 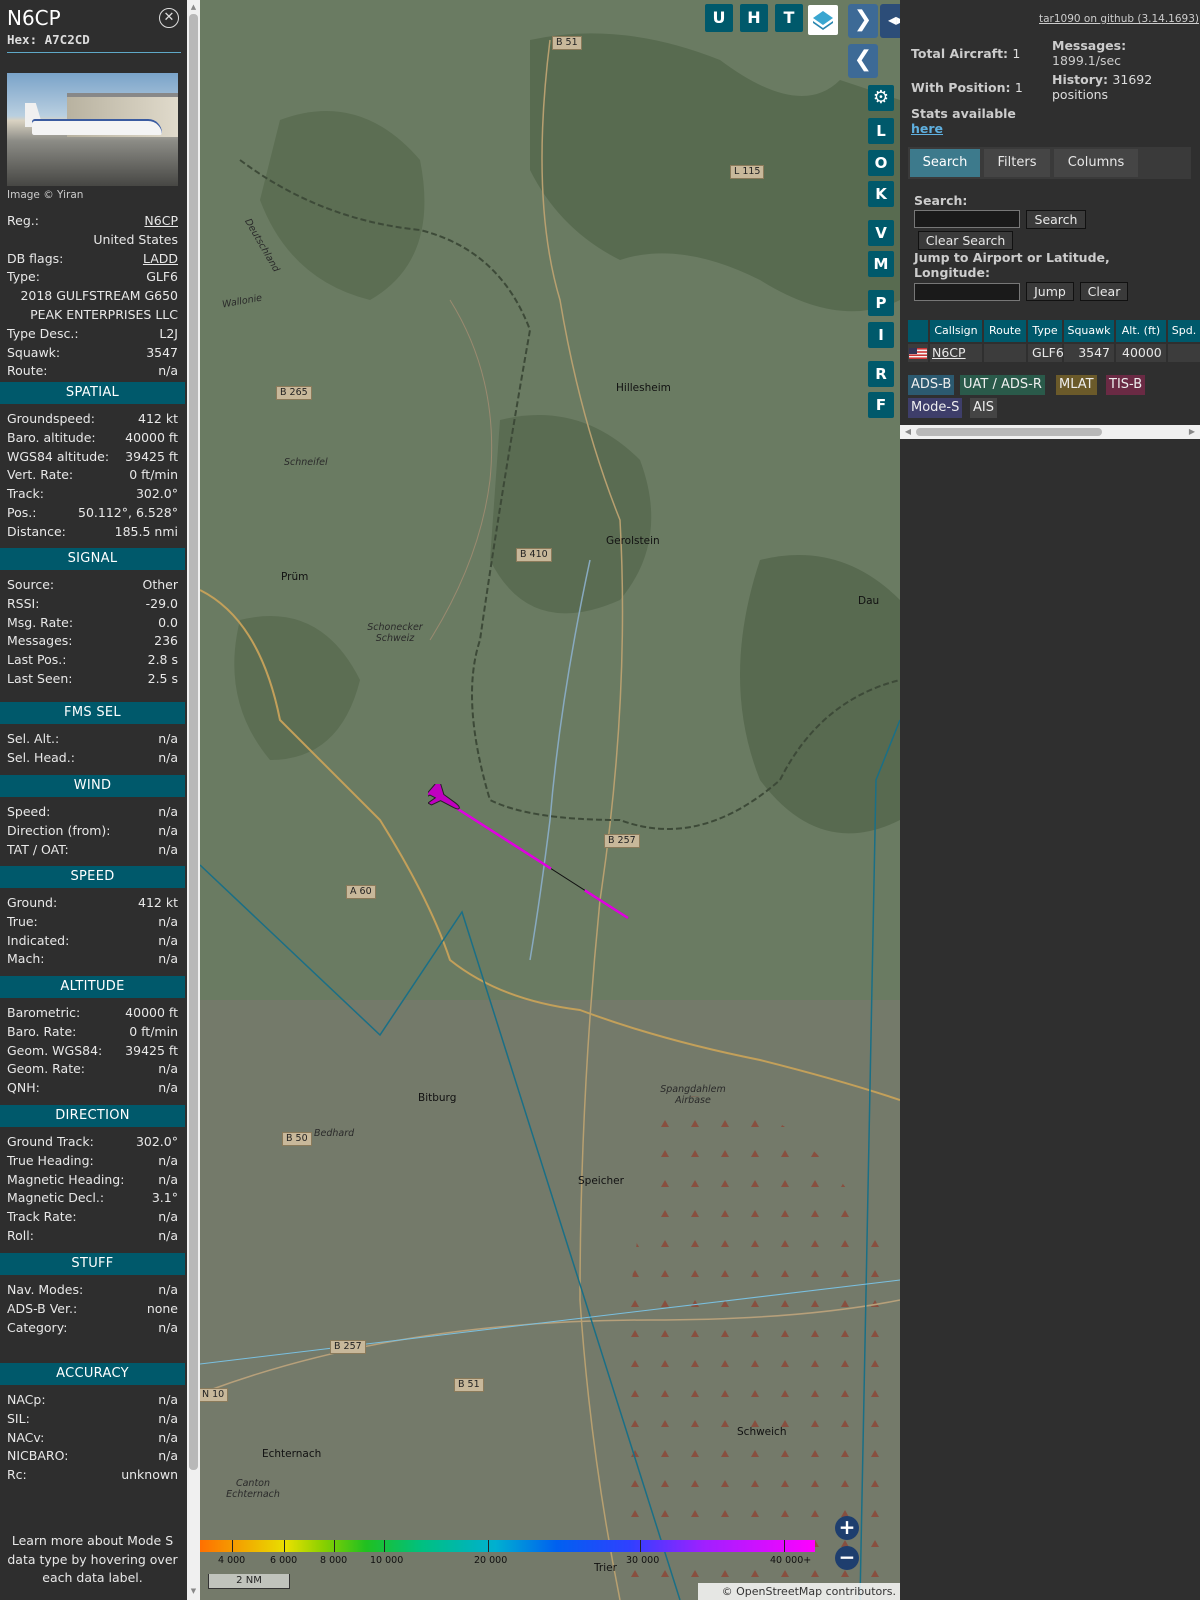 What do you see at coordinates (38, 850) in the screenshot?
I see `info-label: TAT / OAT:` at bounding box center [38, 850].